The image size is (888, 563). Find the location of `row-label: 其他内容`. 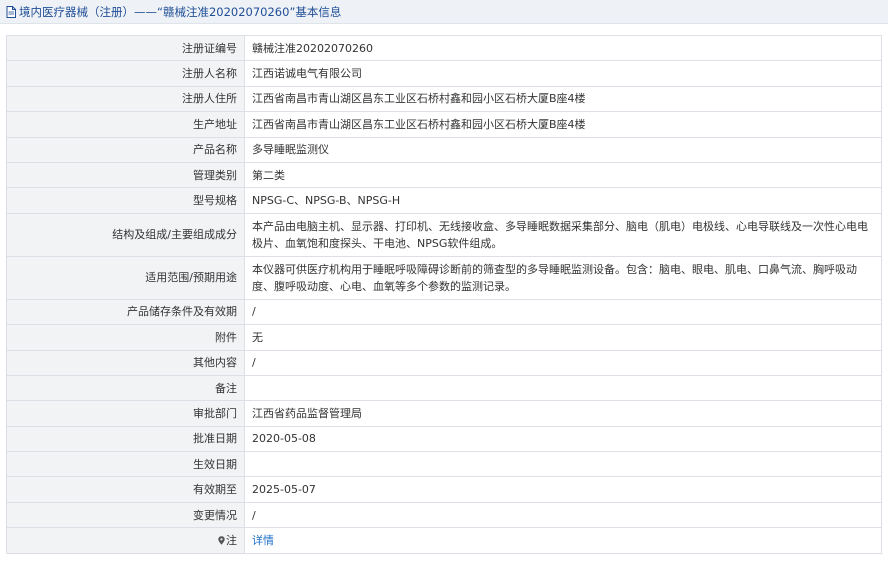

row-label: 其他内容 is located at coordinates (125, 362).